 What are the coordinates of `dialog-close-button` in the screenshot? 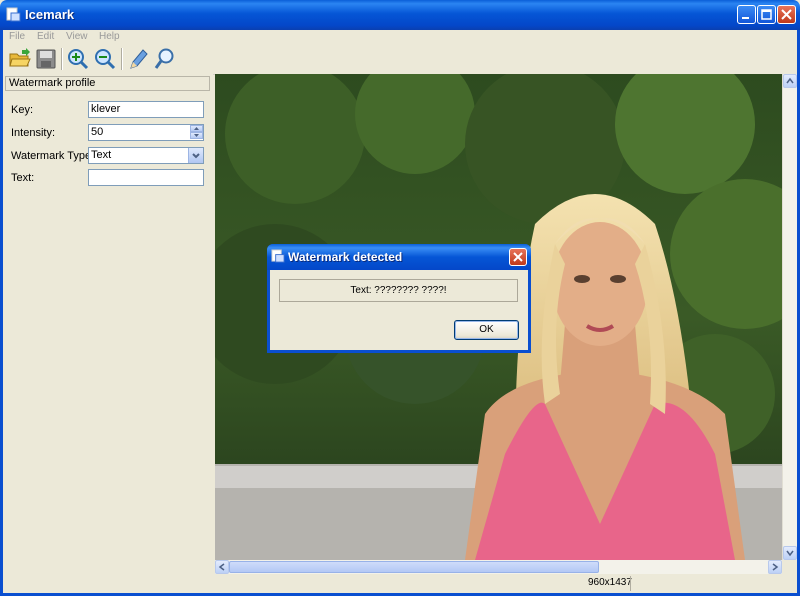 It's located at (518, 257).